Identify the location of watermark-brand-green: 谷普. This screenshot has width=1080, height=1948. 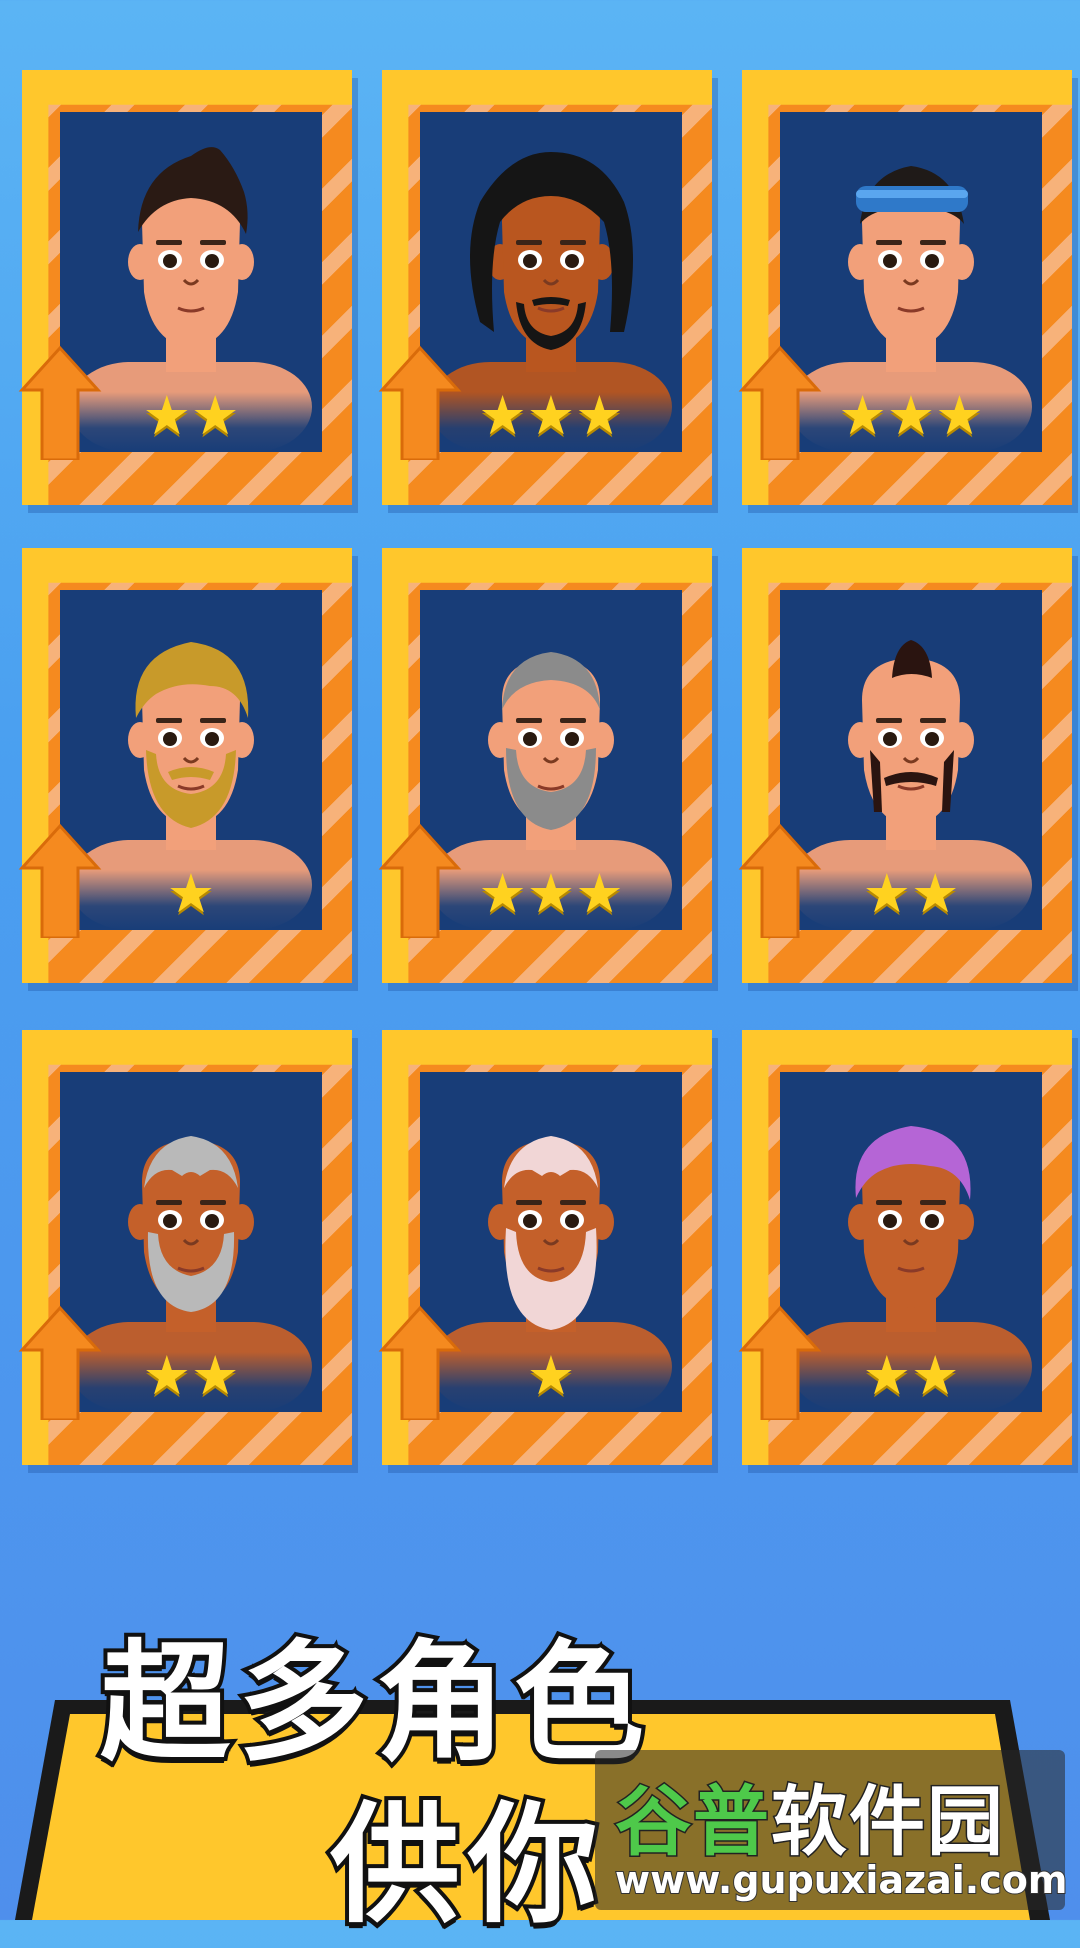
(692, 1822).